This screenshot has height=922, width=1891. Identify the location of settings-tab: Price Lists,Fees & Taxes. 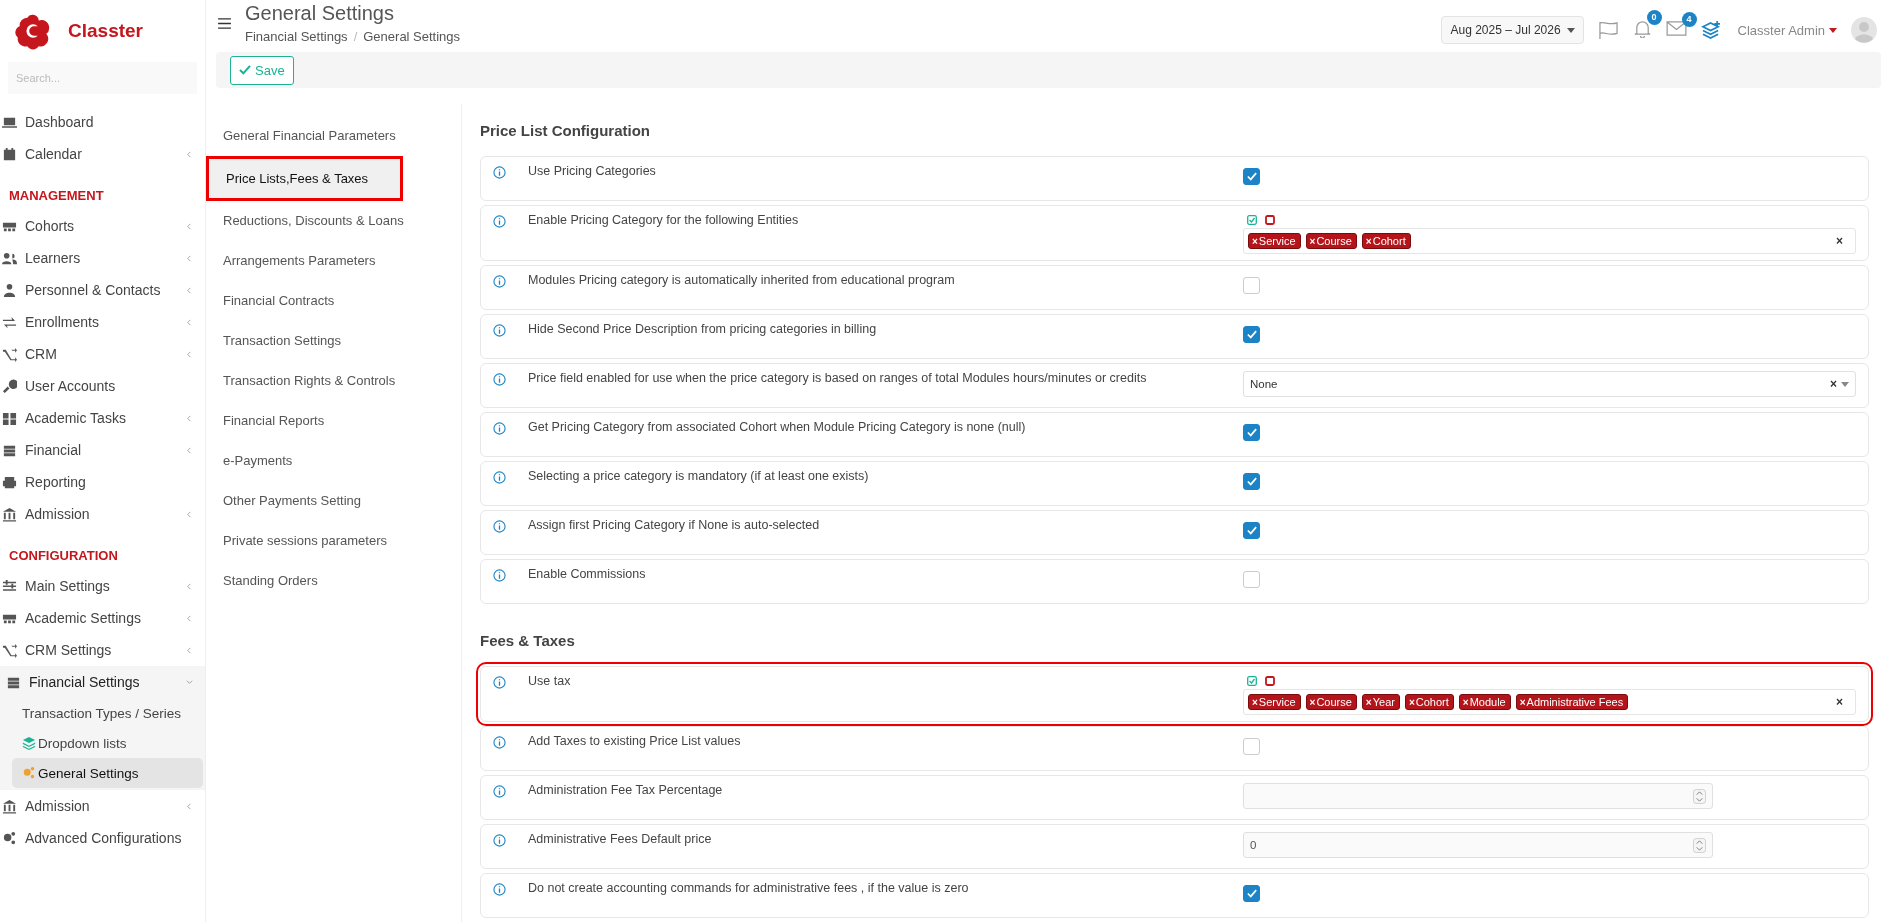
(304, 178).